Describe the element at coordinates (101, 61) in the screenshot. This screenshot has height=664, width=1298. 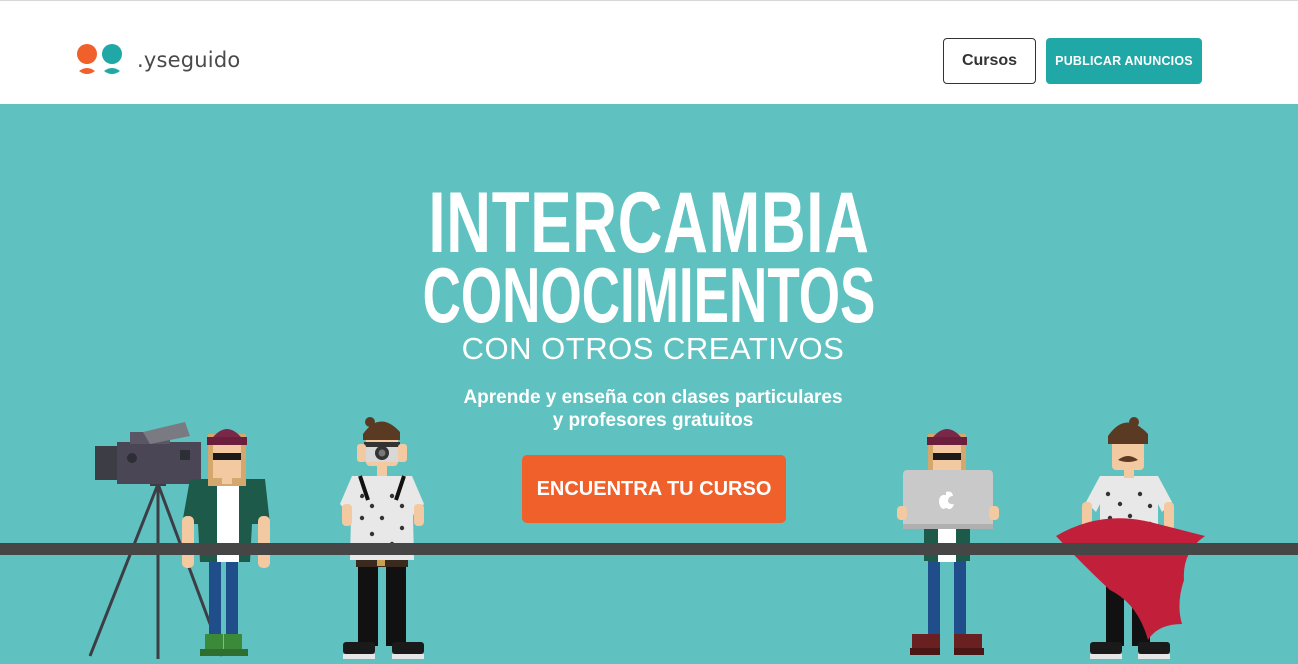
I see `logo-mark-icon` at that location.